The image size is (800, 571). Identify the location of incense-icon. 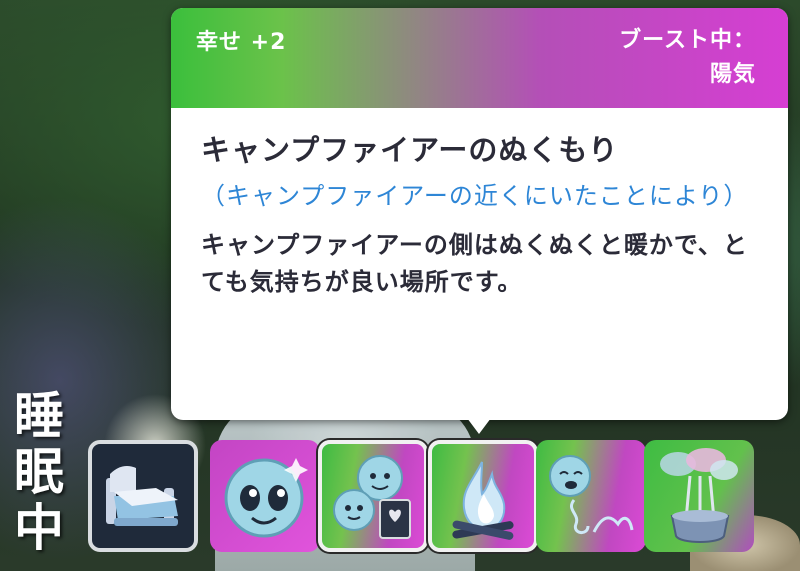
(699, 495).